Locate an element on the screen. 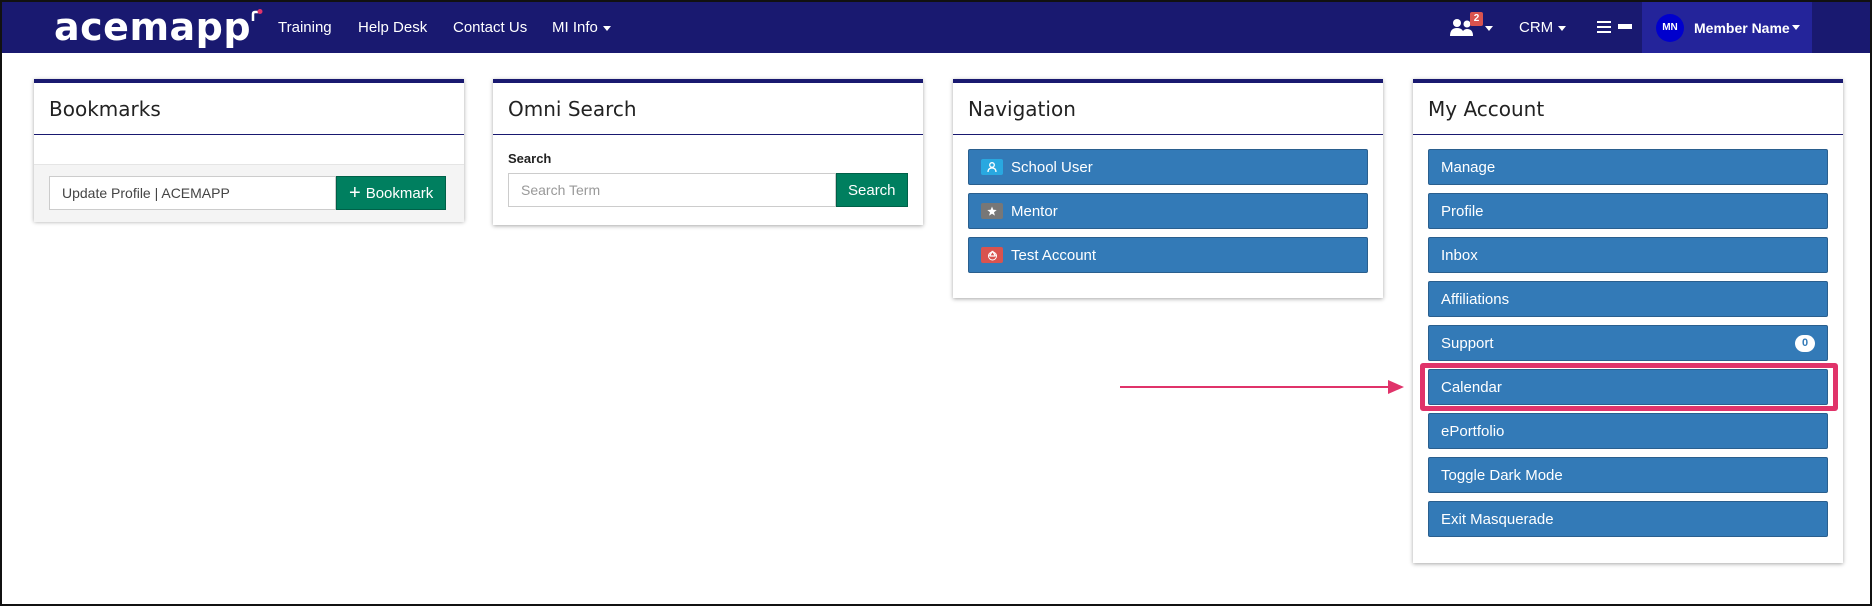  omni-search-panel: Omni Search Search Search Term Search is located at coordinates (708, 152).